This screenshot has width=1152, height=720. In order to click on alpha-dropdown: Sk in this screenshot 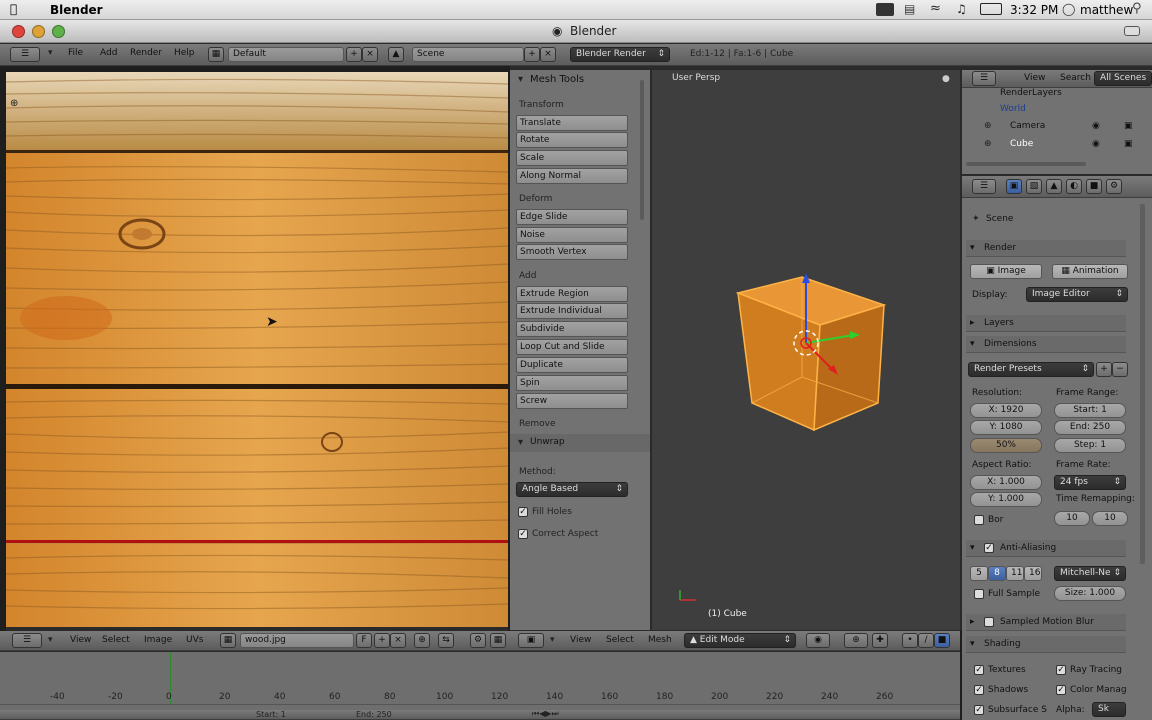, I will do `click(1109, 709)`.